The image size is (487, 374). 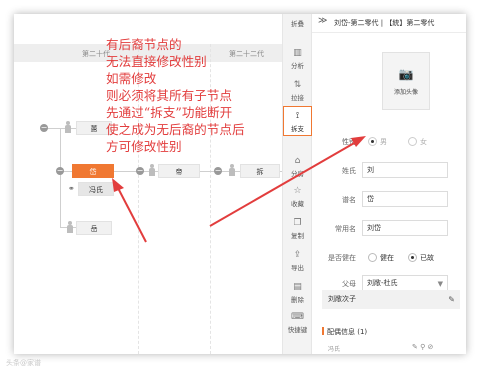 I want to click on annotation-arrows, so click(x=239, y=189).